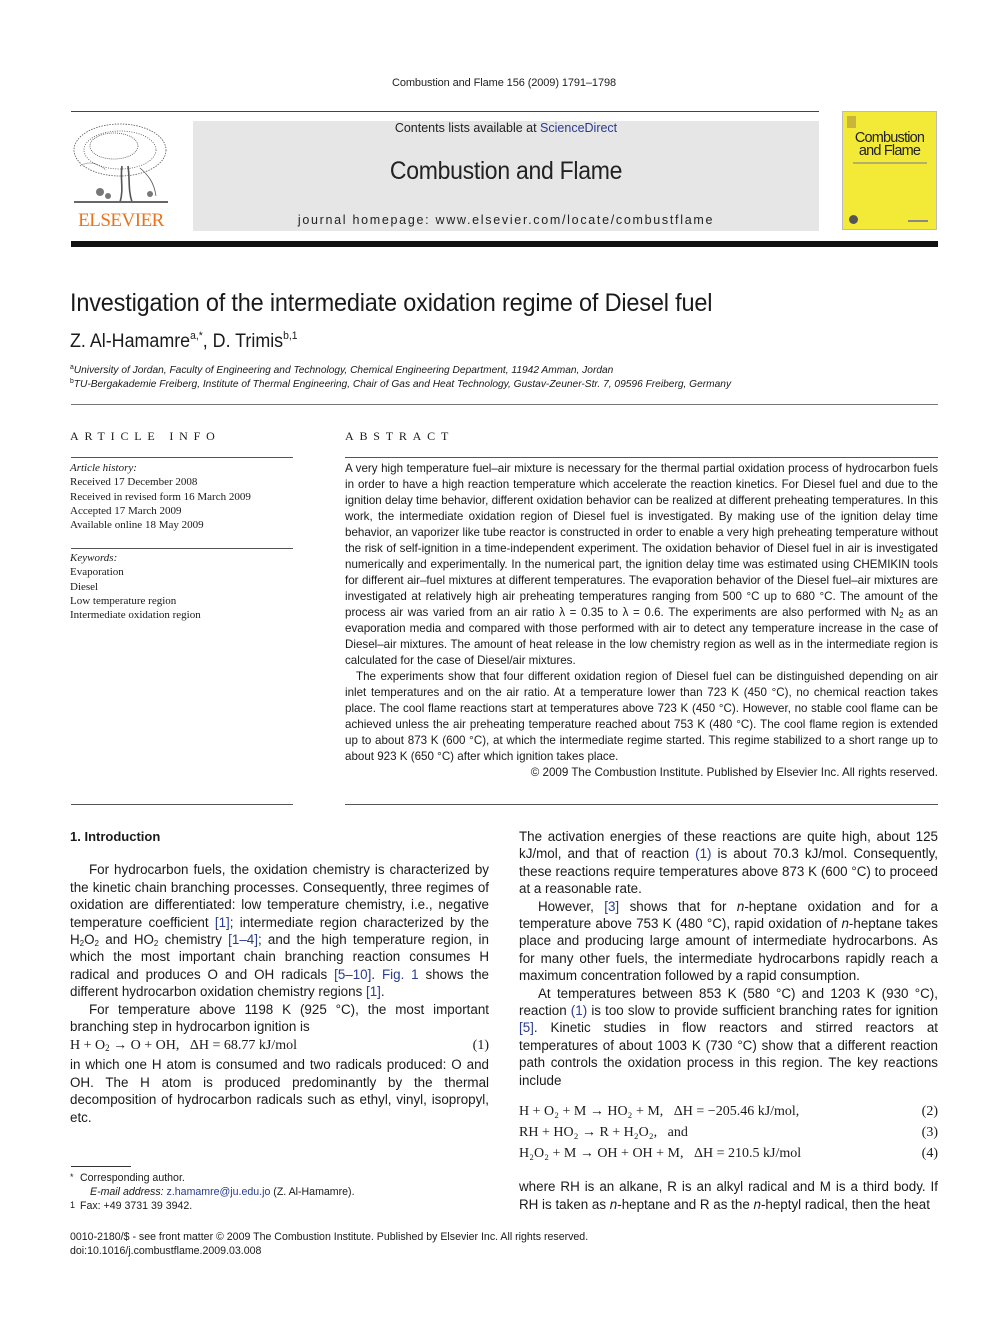 The width and height of the screenshot is (992, 1323). I want to click on email-link: z.hamamre@ju.edu.jo, so click(219, 1192).